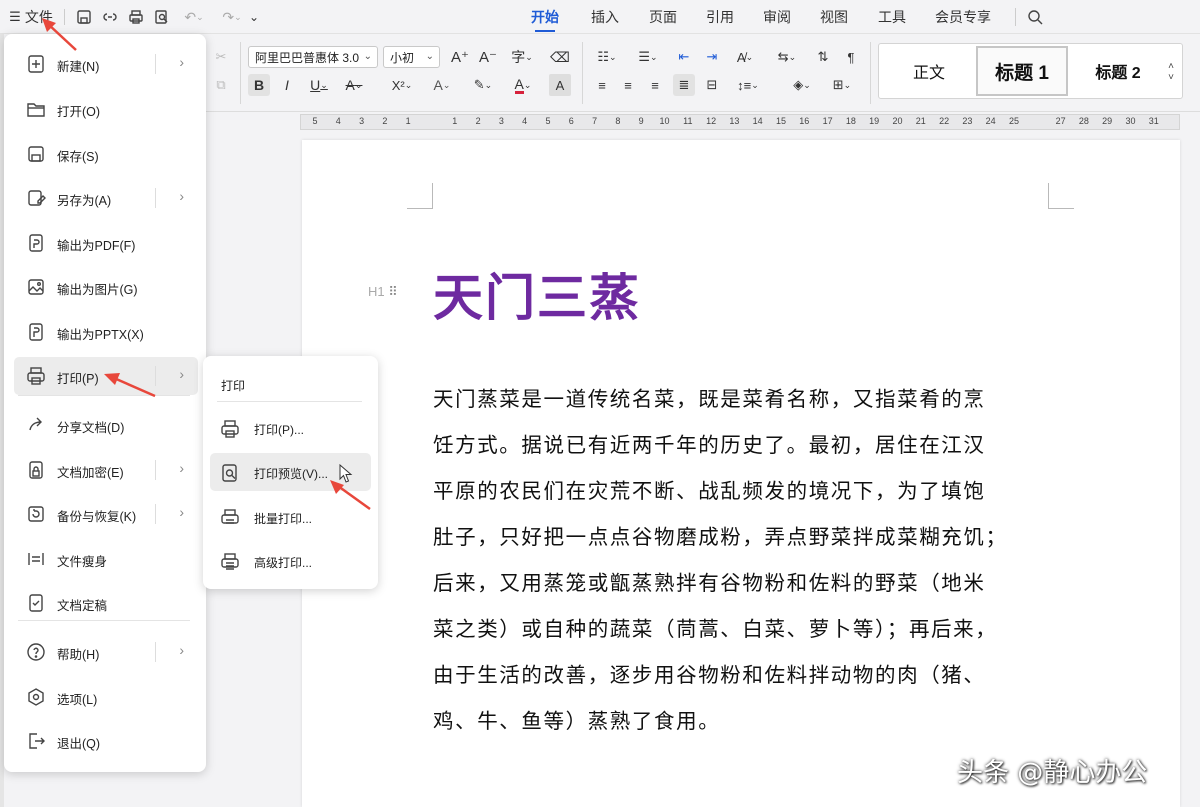 This screenshot has width=1200, height=807. What do you see at coordinates (709, 581) in the screenshot?
I see `paragraph-line: 后来，又用蒸笼或甑蒸熟拌有谷物粉和佐料的野菜（地米` at bounding box center [709, 581].